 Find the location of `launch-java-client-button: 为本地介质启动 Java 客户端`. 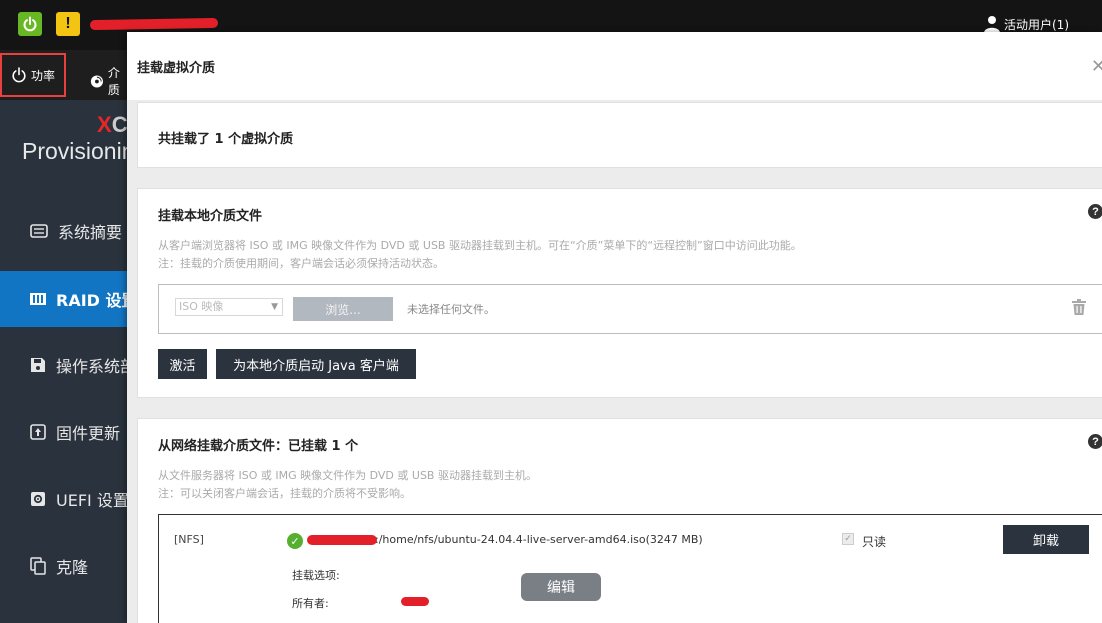

launch-java-client-button: 为本地介质启动 Java 客户端 is located at coordinates (316, 364).